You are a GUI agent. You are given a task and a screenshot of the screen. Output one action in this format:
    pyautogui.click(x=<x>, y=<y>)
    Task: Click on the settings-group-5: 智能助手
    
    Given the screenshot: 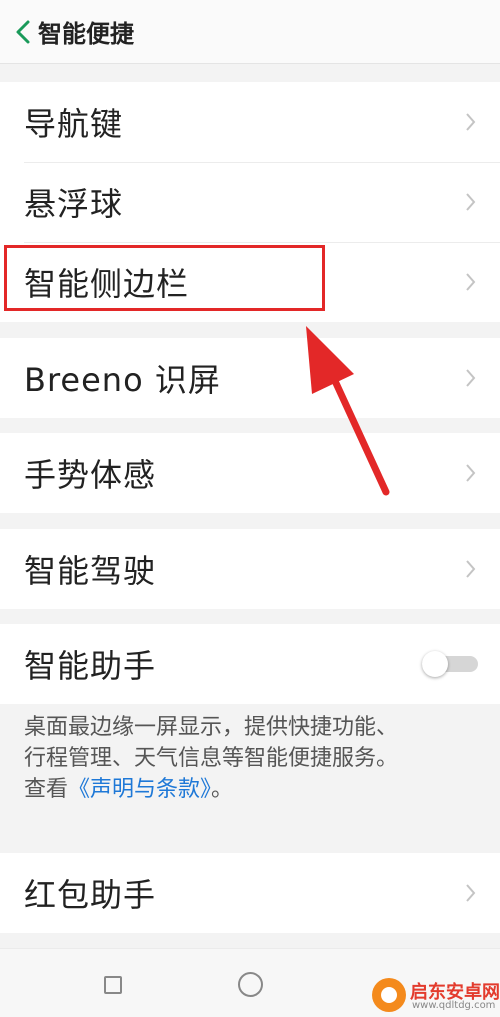 What is the action you would take?
    pyautogui.click(x=250, y=664)
    